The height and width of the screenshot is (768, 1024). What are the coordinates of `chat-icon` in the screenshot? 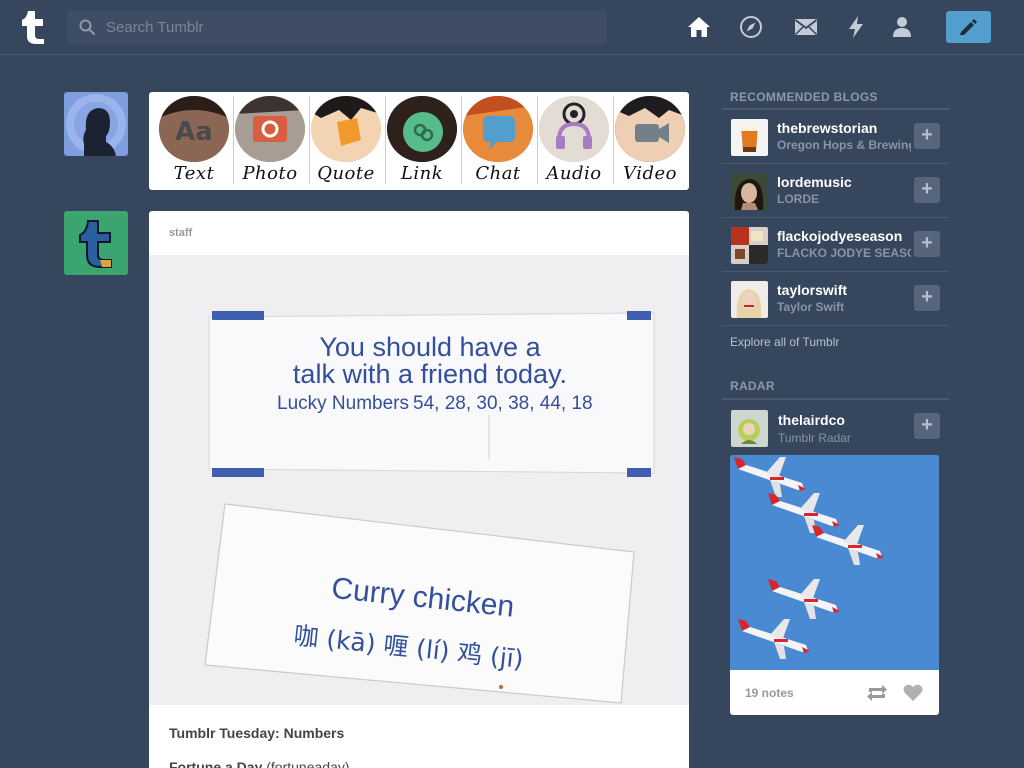 It's located at (498, 129).